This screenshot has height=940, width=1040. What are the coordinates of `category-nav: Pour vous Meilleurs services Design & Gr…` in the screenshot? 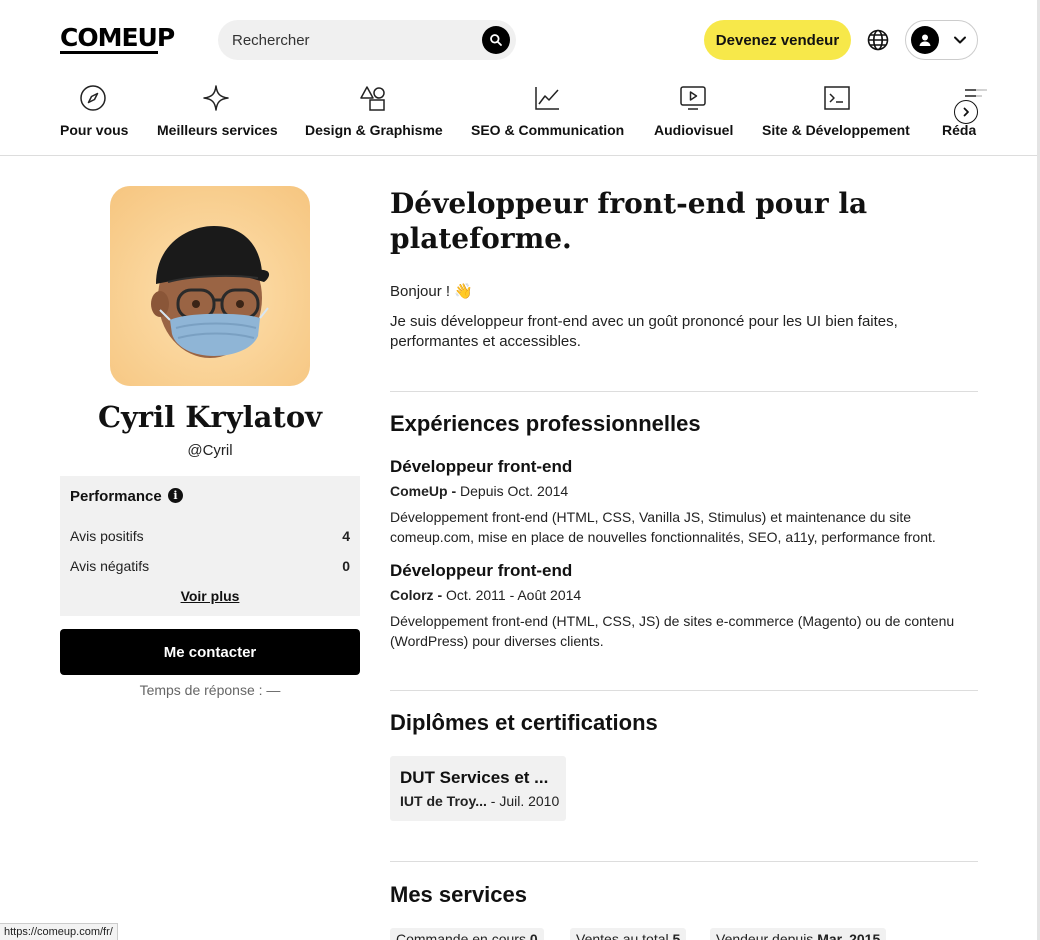 It's located at (520, 118).